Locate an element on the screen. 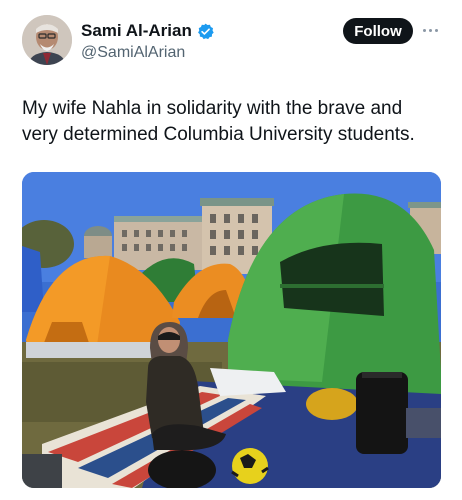  author-name-row: Sami Al-Arian is located at coordinates (147, 31).